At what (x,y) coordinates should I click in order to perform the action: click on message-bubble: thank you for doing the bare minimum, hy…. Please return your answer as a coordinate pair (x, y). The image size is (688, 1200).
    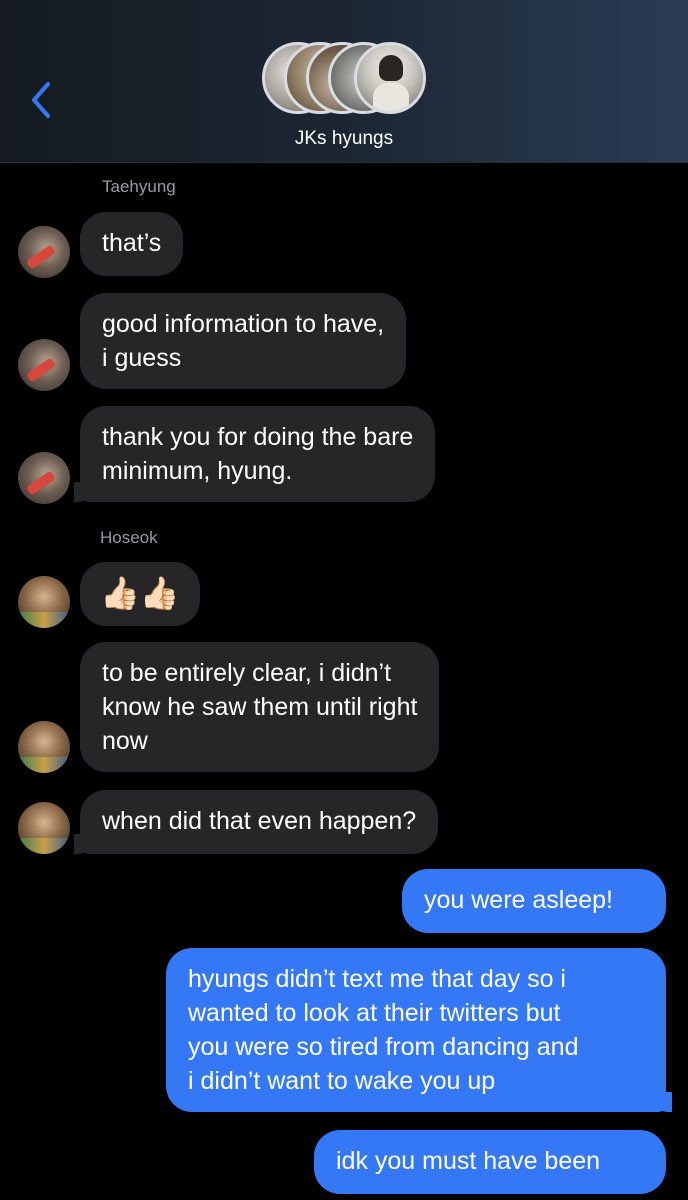
    Looking at the image, I should click on (258, 454).